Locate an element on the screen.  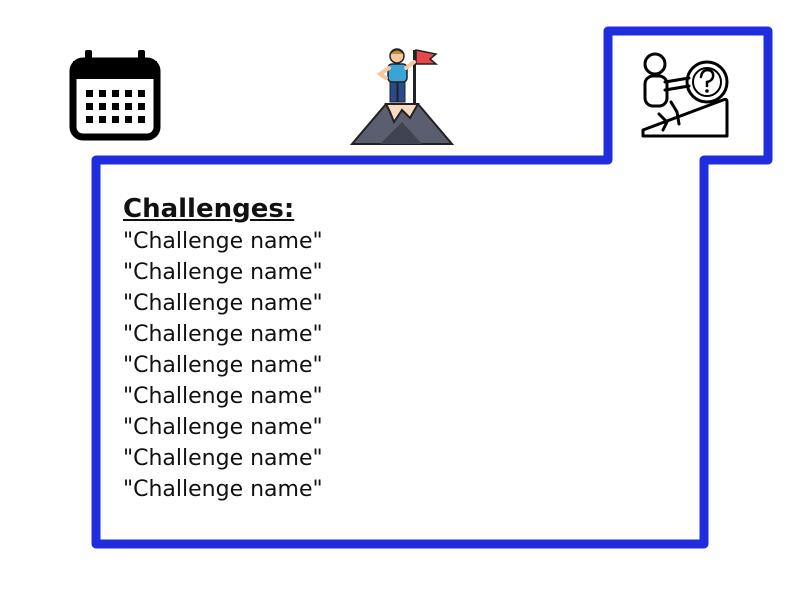
person-pushing-boulder-uphill-icon is located at coordinates (685, 96).